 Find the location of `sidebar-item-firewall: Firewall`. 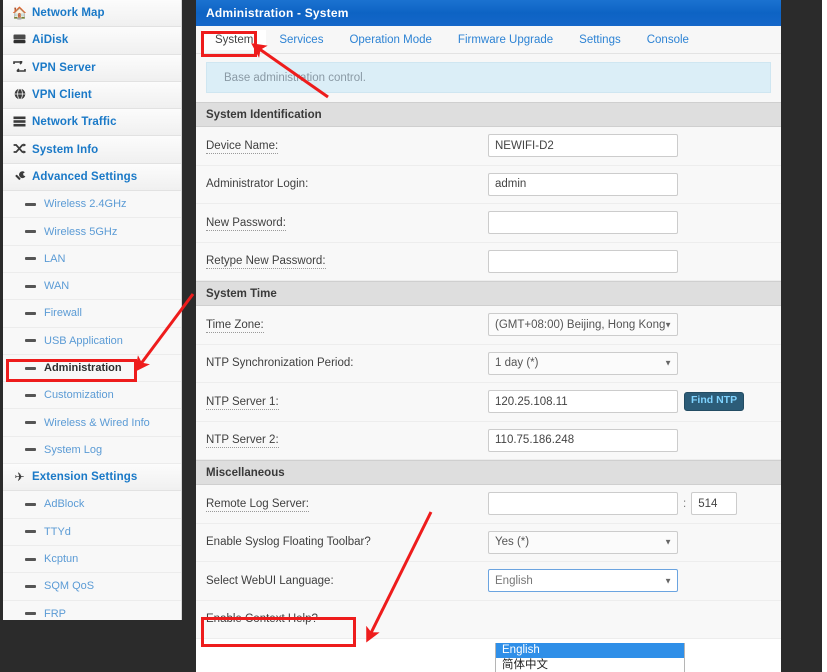

sidebar-item-firewall: Firewall is located at coordinates (92, 314).